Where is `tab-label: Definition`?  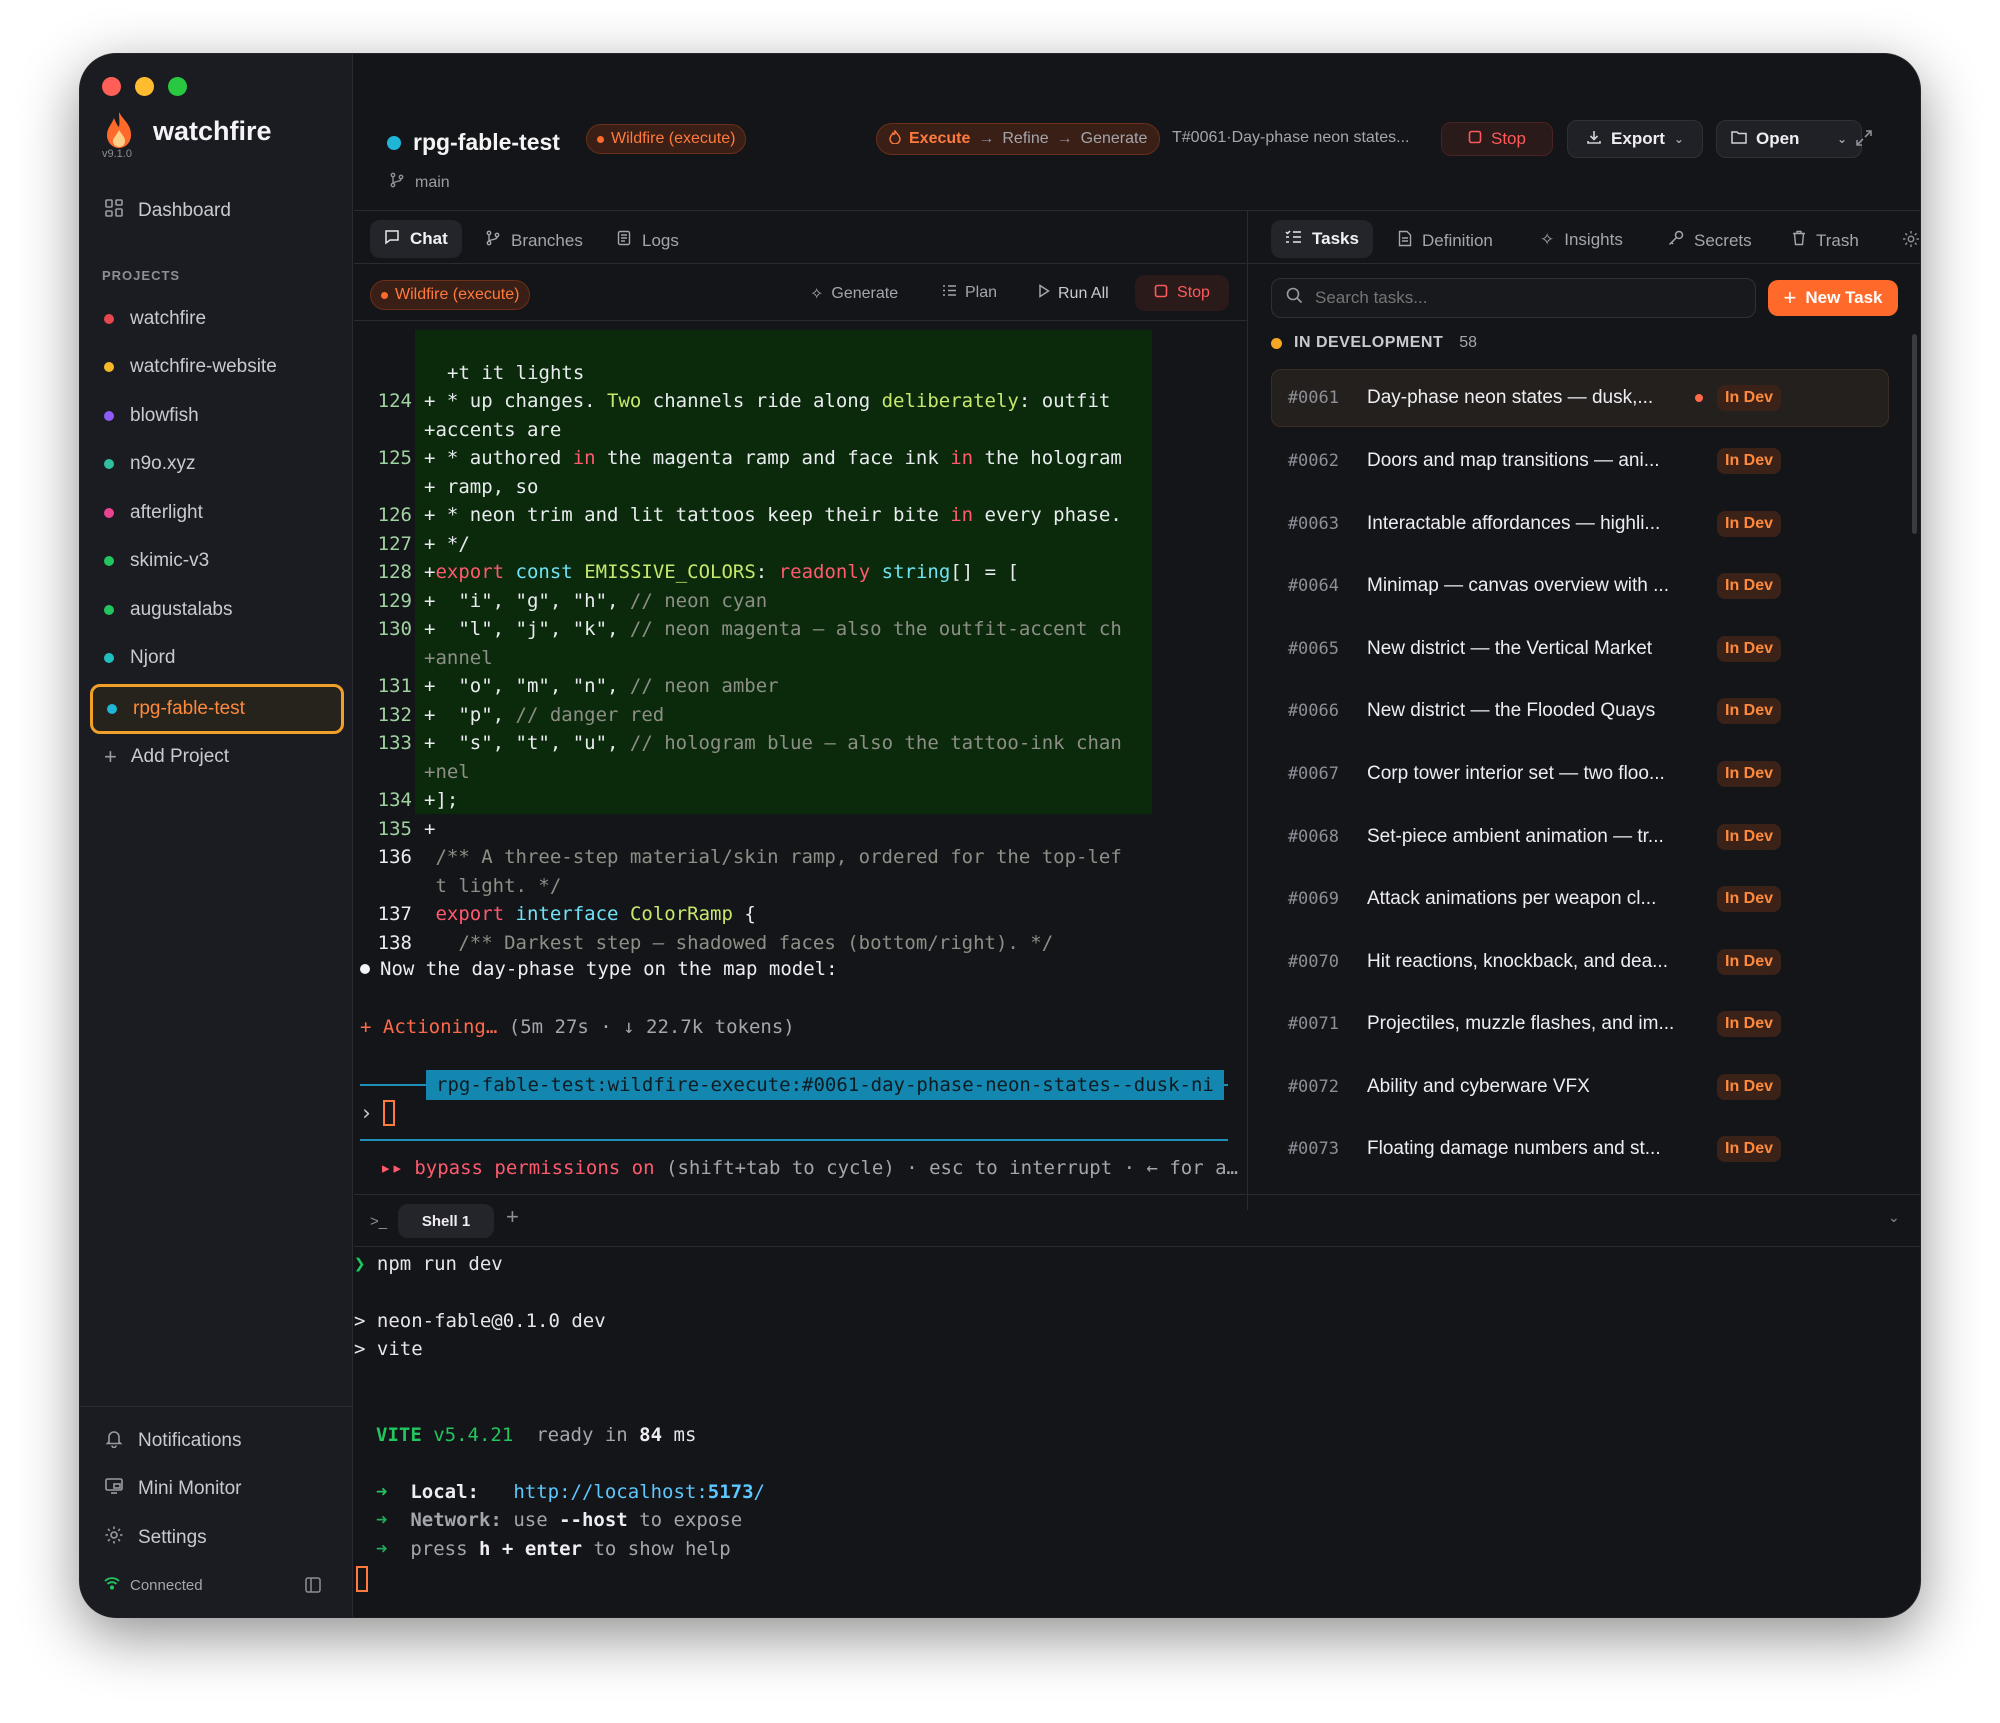 tab-label: Definition is located at coordinates (1457, 240).